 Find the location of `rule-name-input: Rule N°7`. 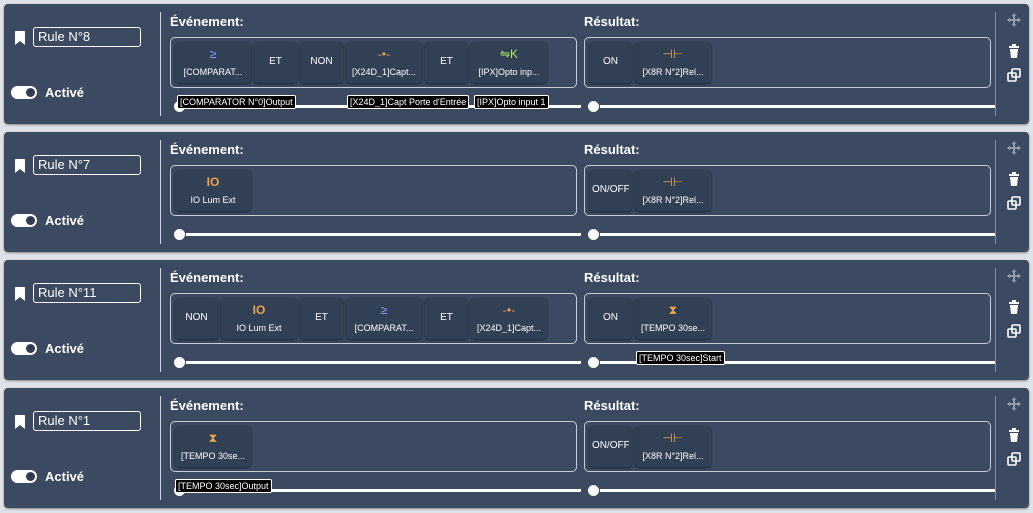

rule-name-input: Rule N°7 is located at coordinates (87, 165).